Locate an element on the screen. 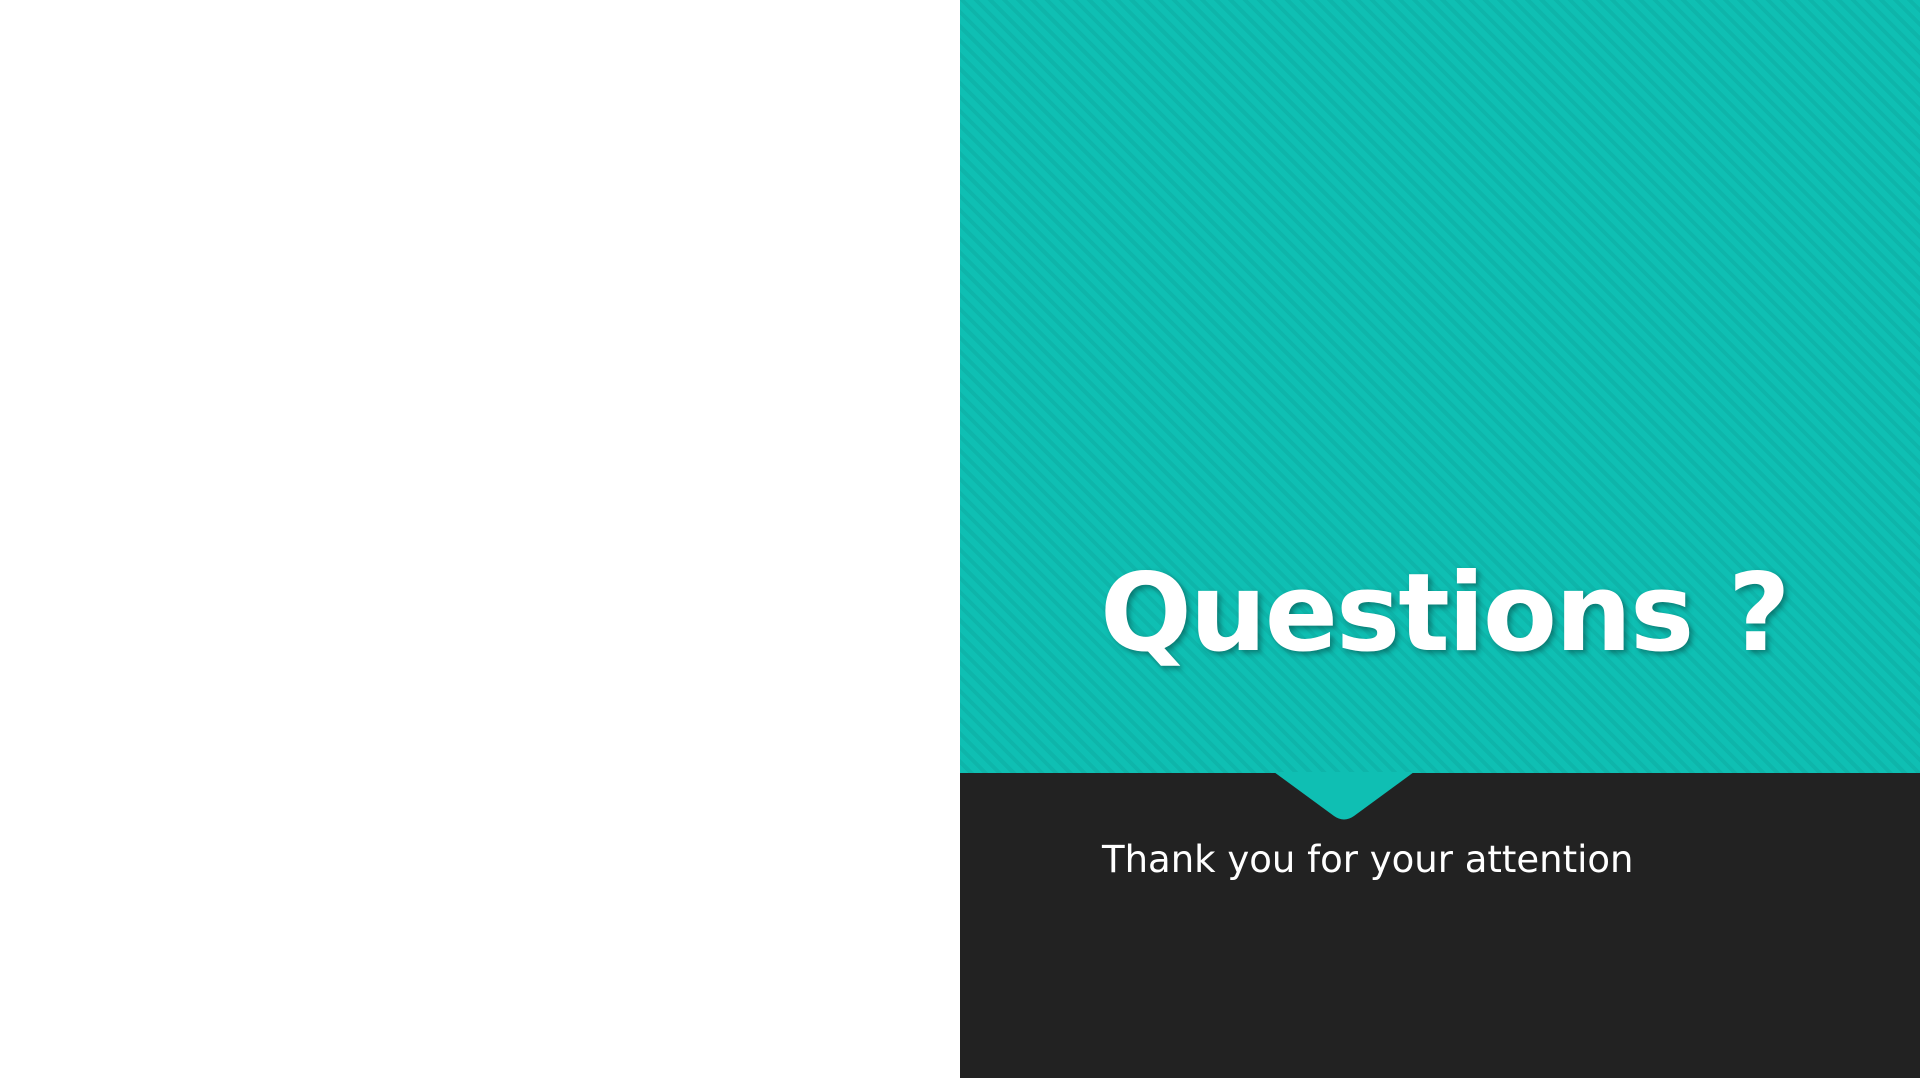 This screenshot has width=1920, height=1080. subtitle-band is located at coordinates (1440, 926).